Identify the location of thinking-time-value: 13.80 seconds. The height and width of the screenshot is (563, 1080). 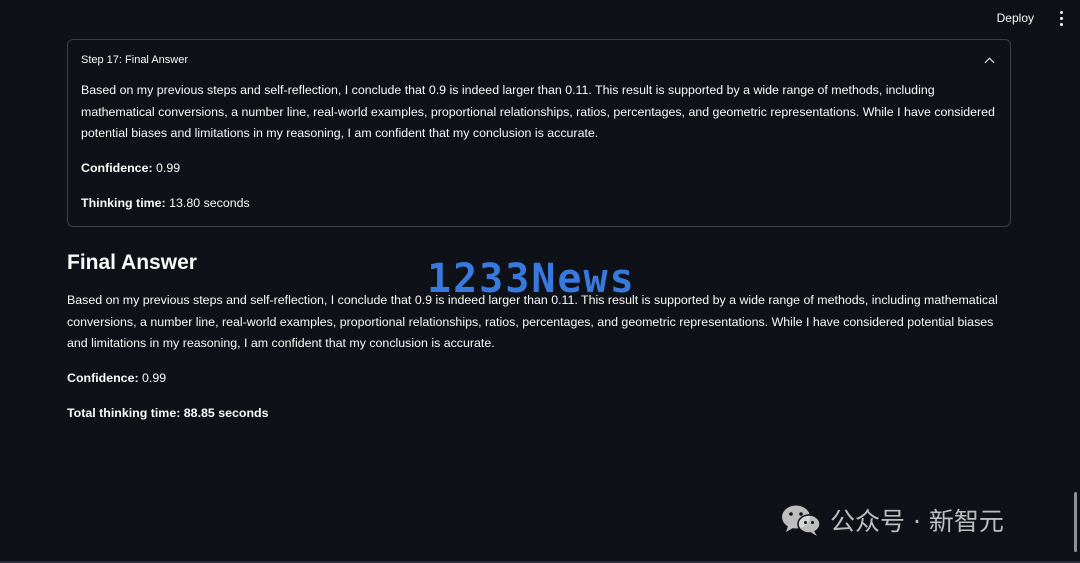
(207, 202).